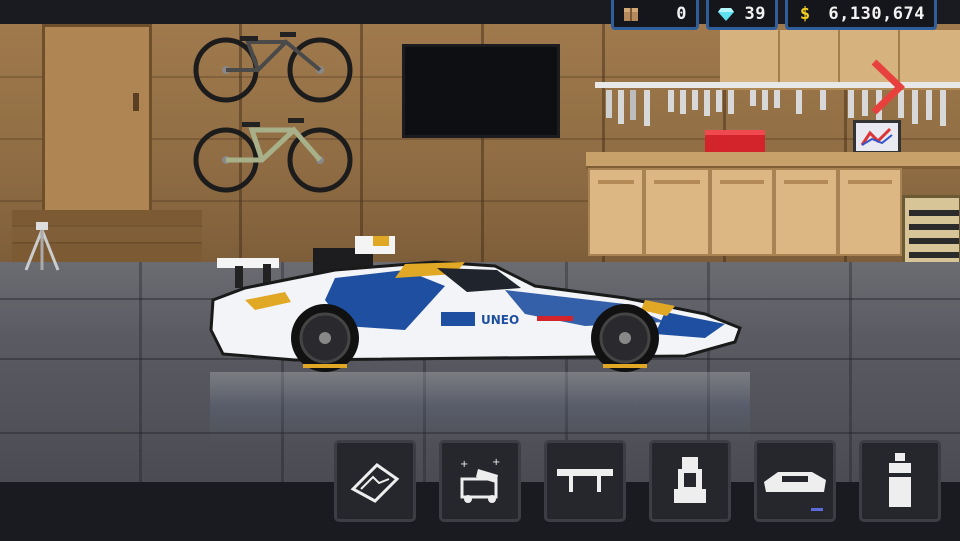 Image resolution: width=960 pixels, height=541 pixels. I want to click on crates-value: 0, so click(681, 13).